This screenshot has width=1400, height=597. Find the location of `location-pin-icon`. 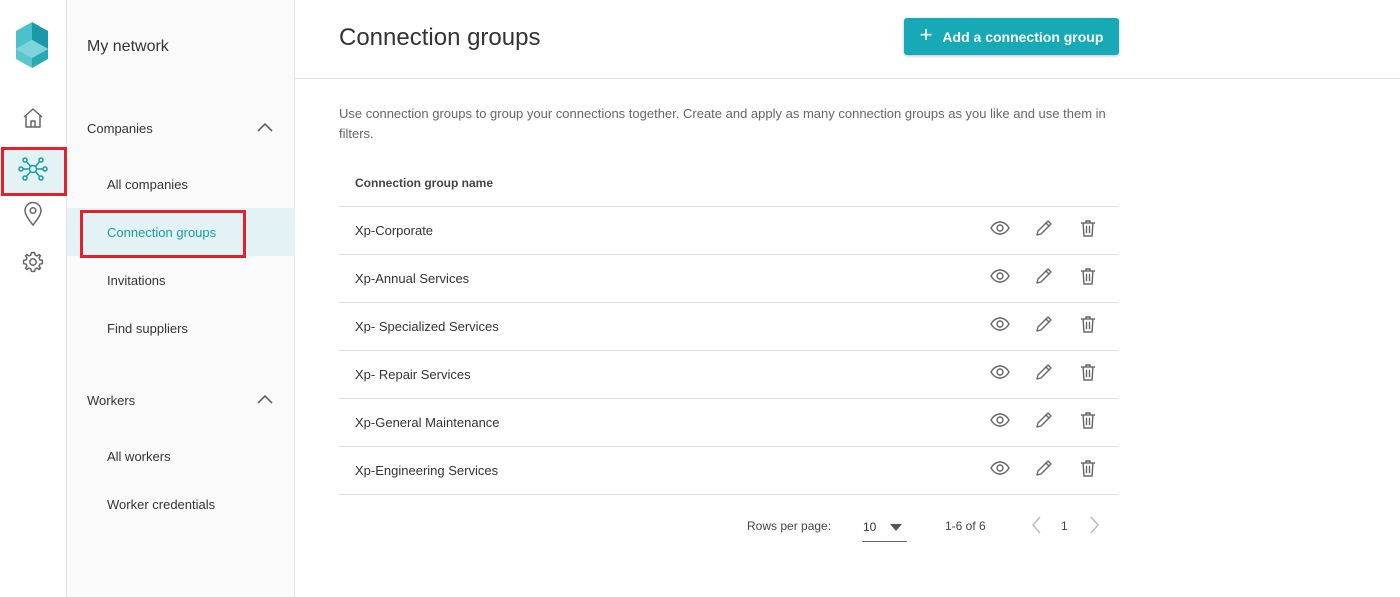

location-pin-icon is located at coordinates (33, 216).